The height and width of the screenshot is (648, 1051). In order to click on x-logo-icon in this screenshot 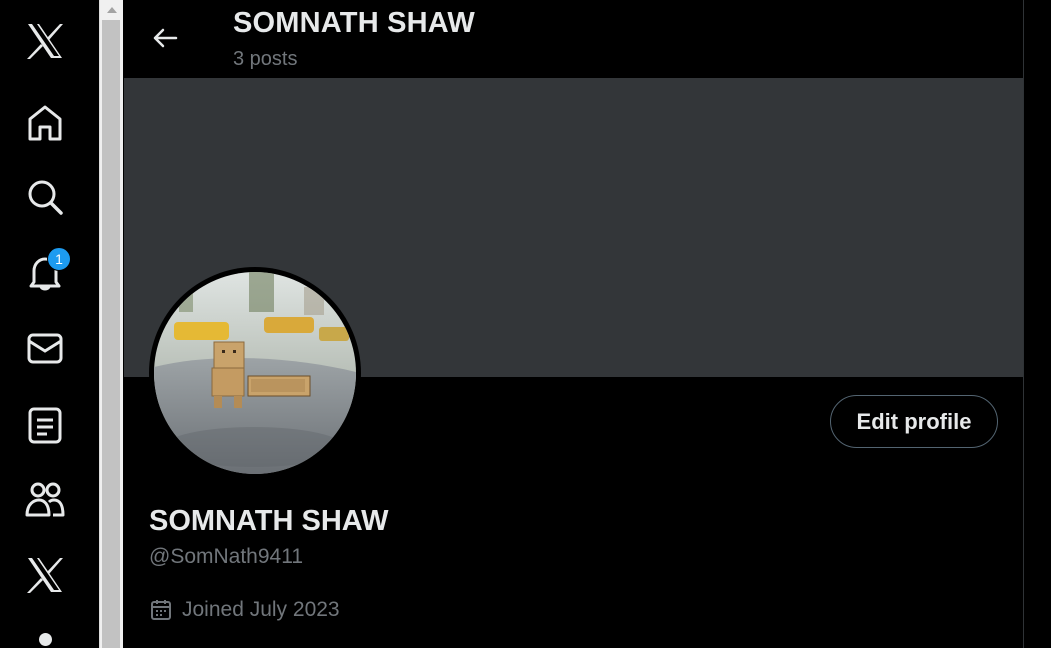, I will do `click(45, 41)`.